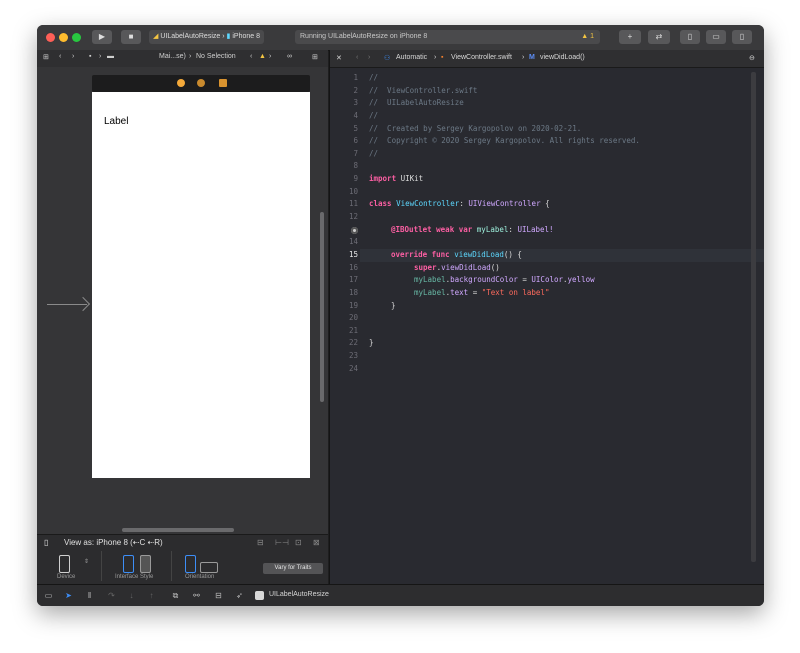  Describe the element at coordinates (353, 368) in the screenshot. I see `line-number: 24` at that location.